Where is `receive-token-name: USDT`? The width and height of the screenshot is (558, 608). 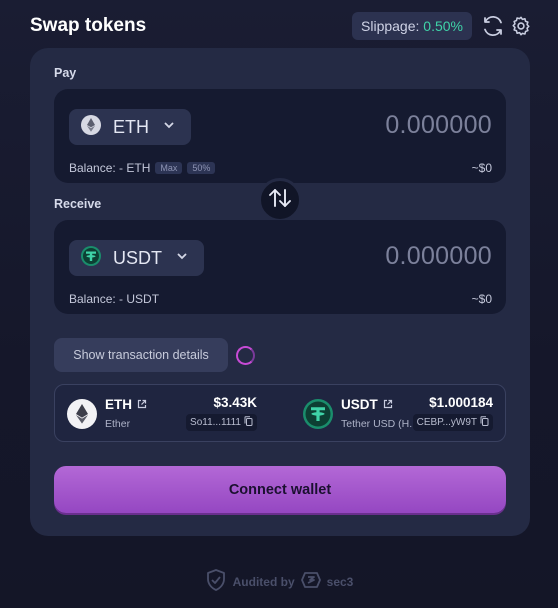 receive-token-name: USDT is located at coordinates (137, 257).